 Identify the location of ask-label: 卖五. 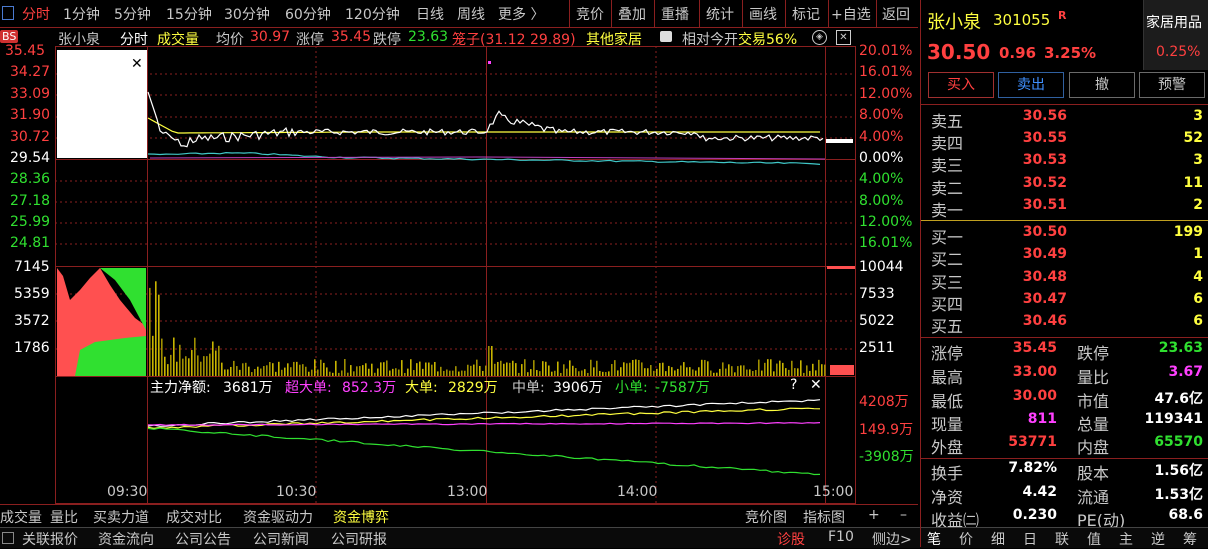
(947, 121).